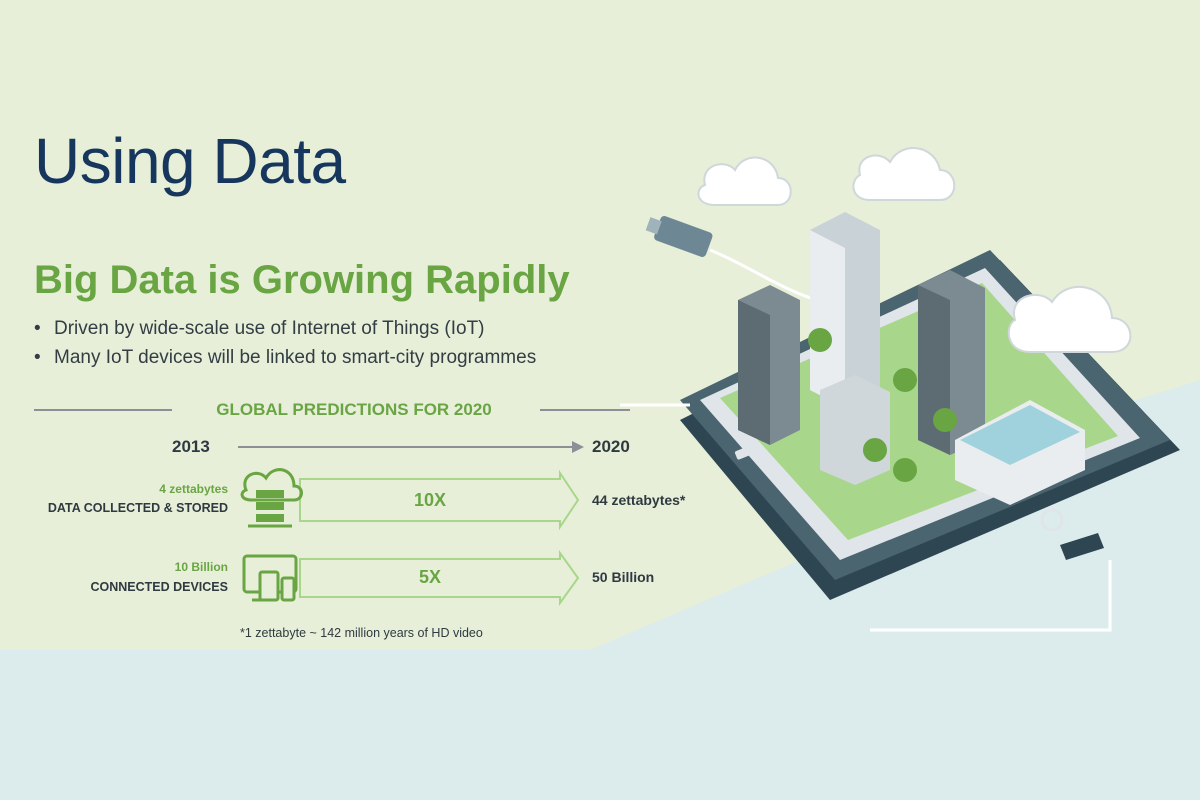  What do you see at coordinates (430, 500) in the screenshot?
I see `row-multiplier: 10X` at bounding box center [430, 500].